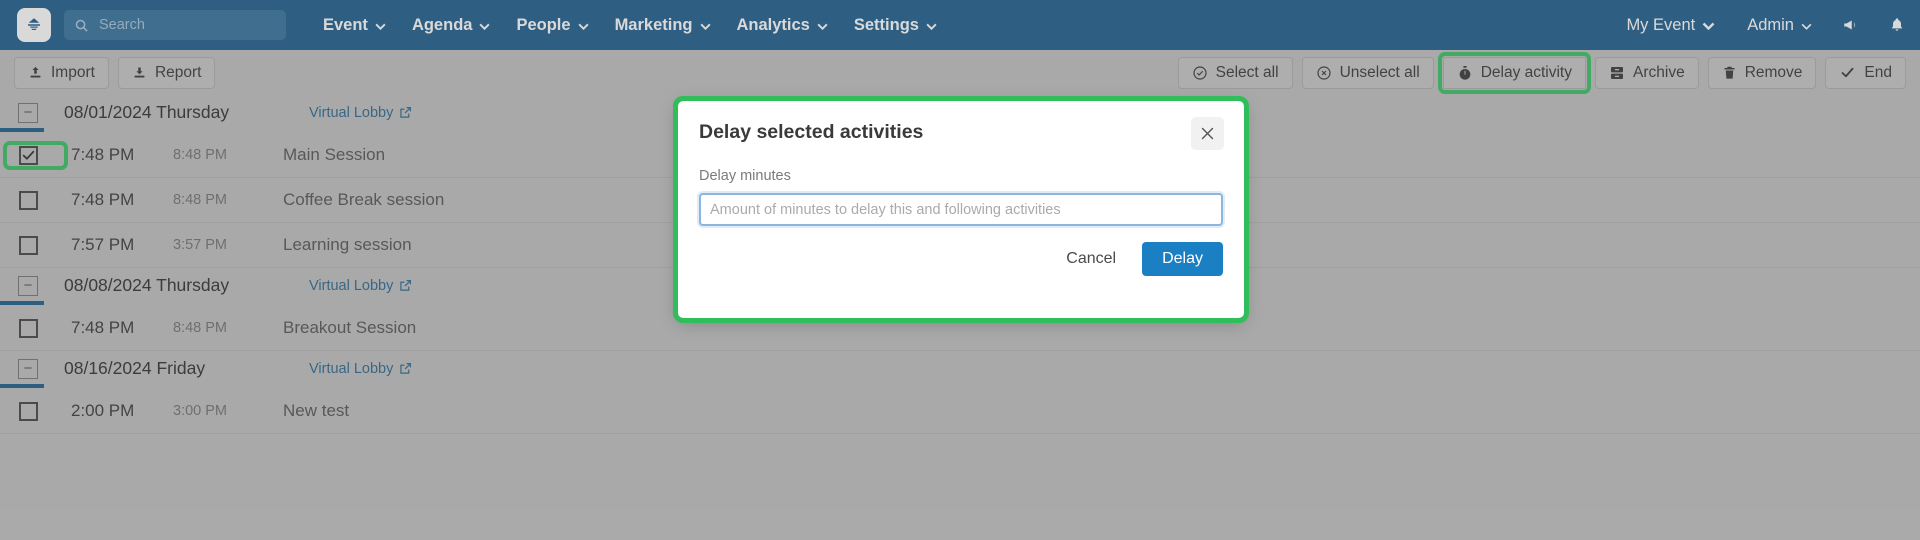  What do you see at coordinates (1091, 259) in the screenshot?
I see `cancel-button: Cancel` at bounding box center [1091, 259].